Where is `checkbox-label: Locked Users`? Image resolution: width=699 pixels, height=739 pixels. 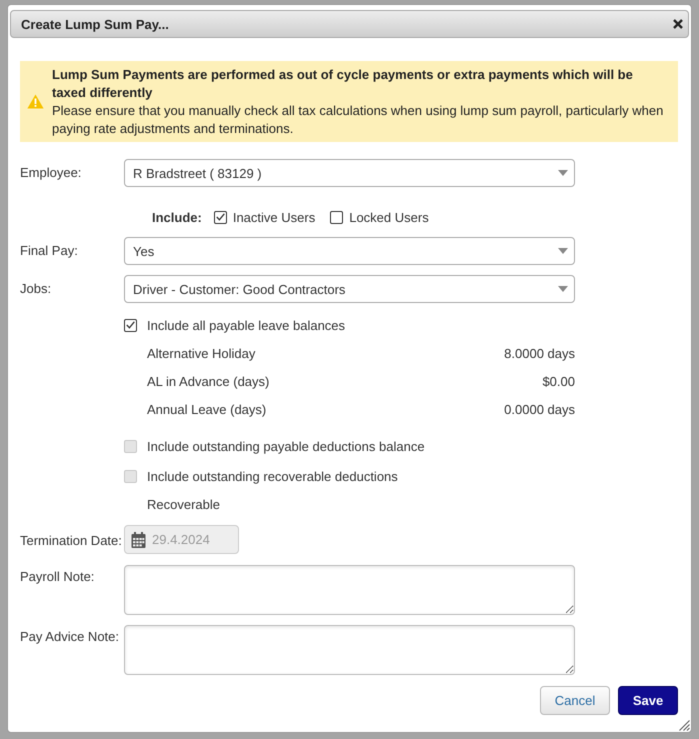 checkbox-label: Locked Users is located at coordinates (389, 217).